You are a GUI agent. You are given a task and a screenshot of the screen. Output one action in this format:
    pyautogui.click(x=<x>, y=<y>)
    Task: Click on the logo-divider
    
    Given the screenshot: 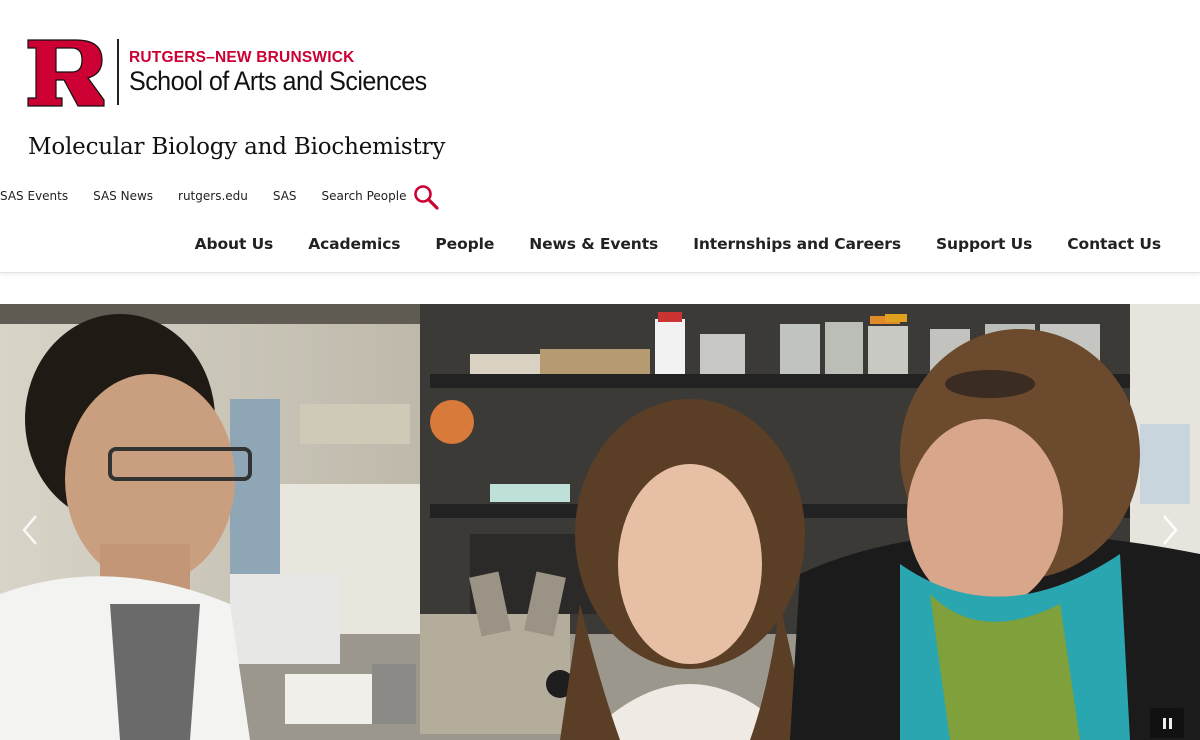 What is the action you would take?
    pyautogui.click(x=118, y=72)
    